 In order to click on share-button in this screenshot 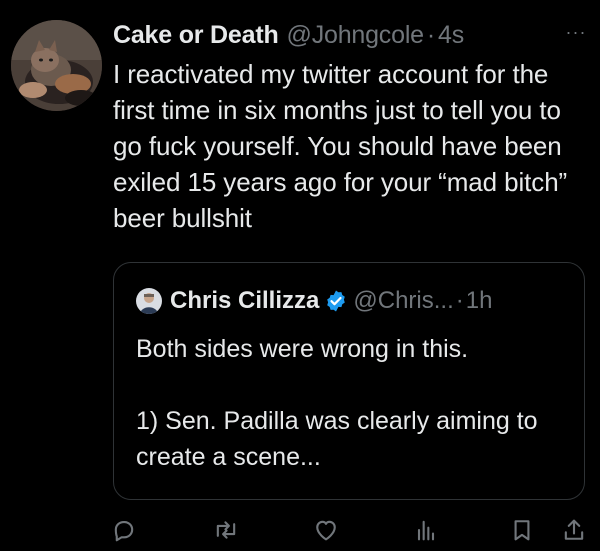, I will do `click(574, 530)`.